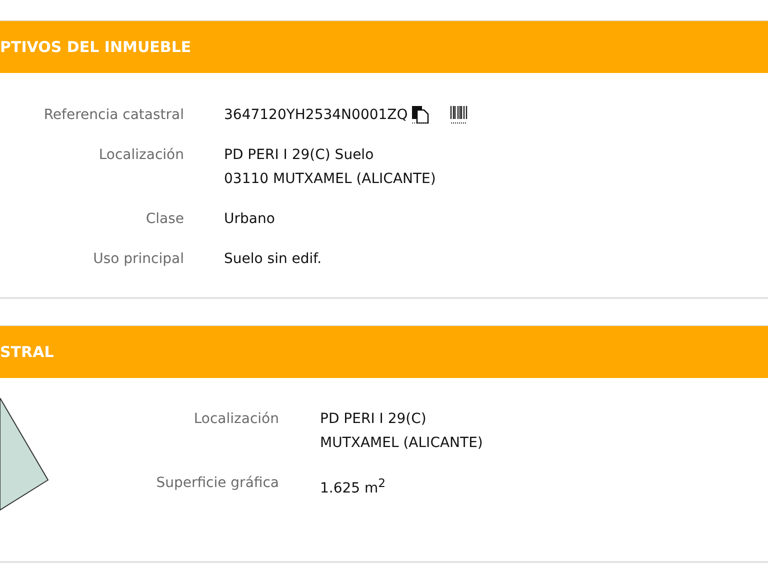 This screenshot has height=576, width=768. I want to click on field-label: Superficie gráfica, so click(217, 483).